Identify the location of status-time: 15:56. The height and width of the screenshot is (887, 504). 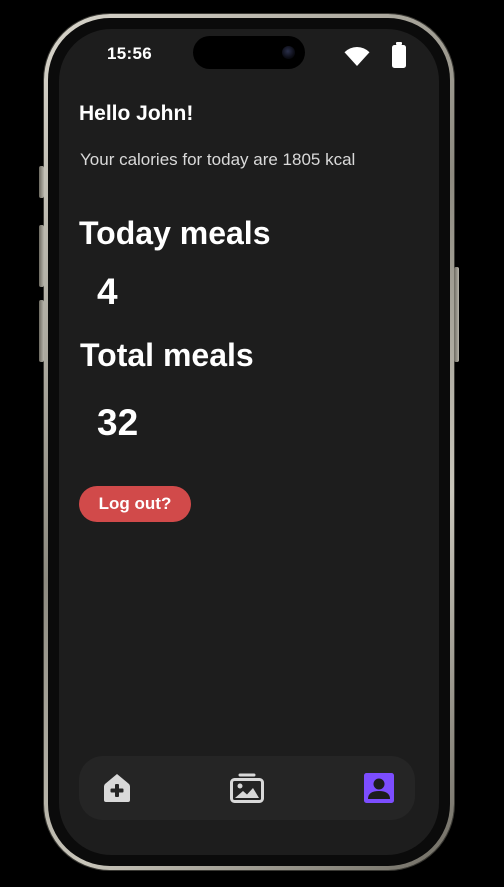
(129, 53).